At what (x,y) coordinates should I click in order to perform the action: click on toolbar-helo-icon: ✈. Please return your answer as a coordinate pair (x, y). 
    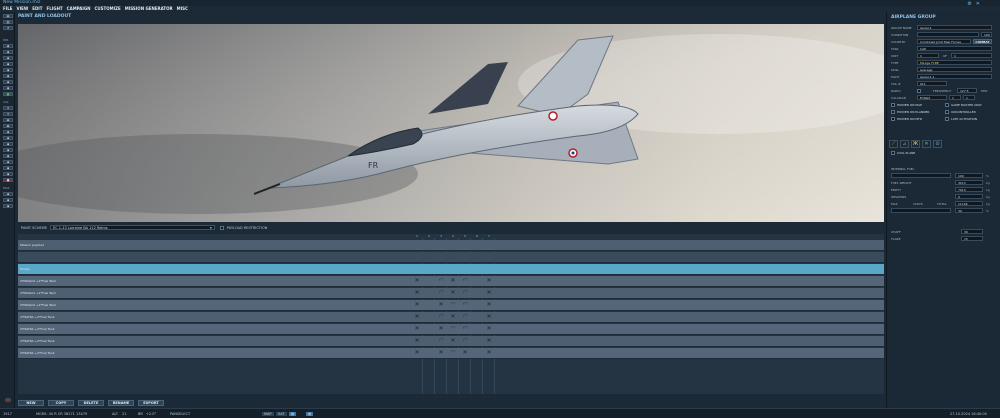
    Looking at the image, I should click on (8, 114).